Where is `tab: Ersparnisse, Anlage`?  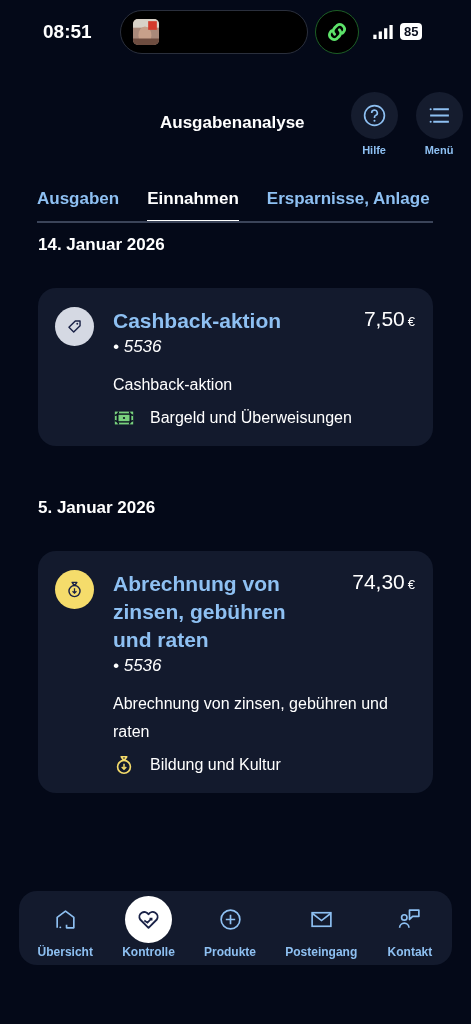
tab: Ersparnisse, Anlage is located at coordinates (348, 204).